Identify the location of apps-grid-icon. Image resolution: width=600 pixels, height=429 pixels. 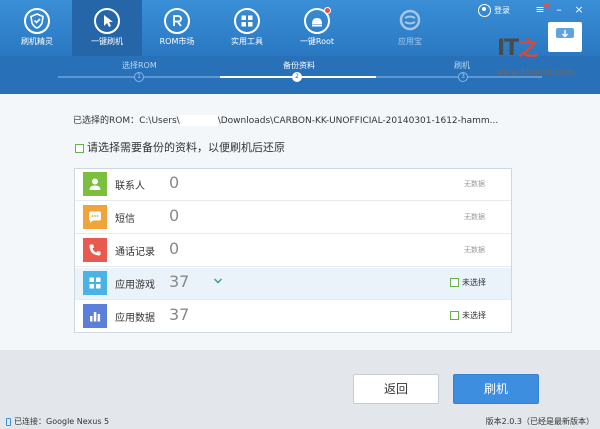
(95, 283).